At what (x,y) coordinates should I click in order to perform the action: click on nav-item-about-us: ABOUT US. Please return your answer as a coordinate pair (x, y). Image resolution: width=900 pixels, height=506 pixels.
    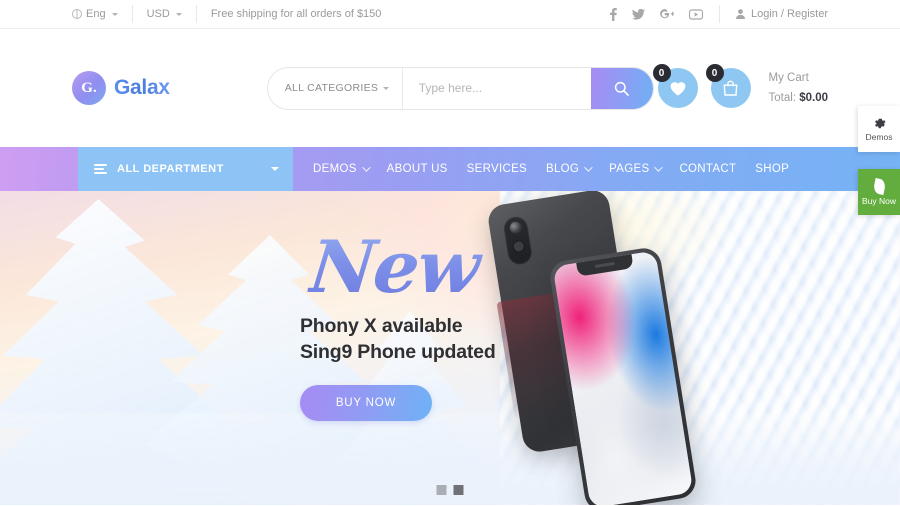
    Looking at the image, I should click on (417, 169).